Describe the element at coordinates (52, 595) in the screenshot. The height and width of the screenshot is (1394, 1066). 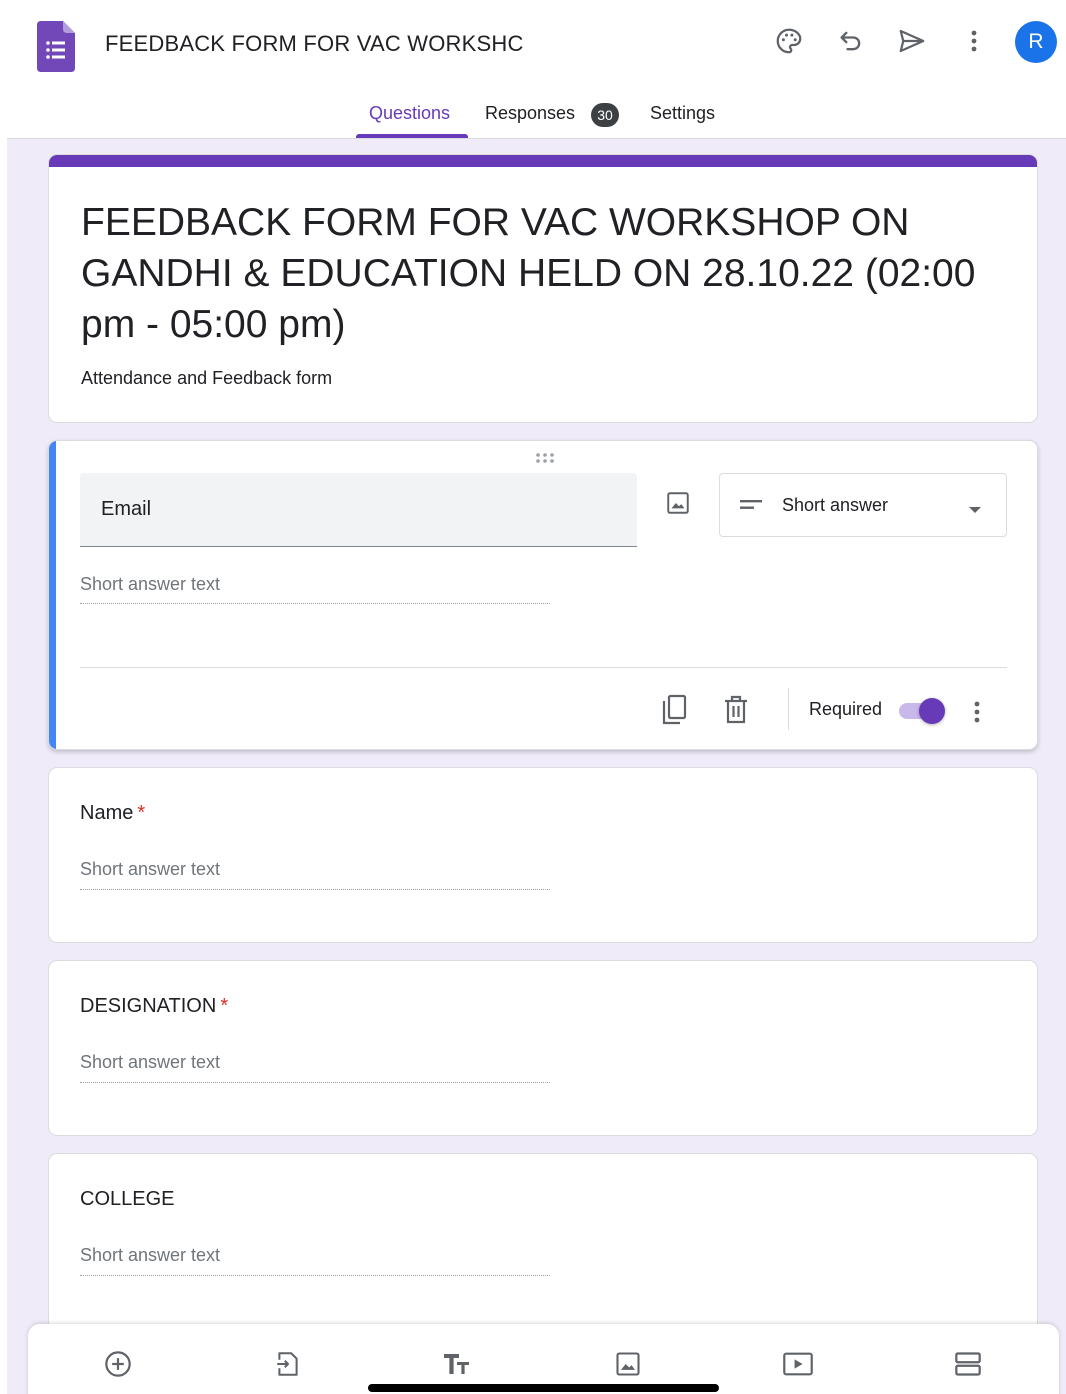
I see `active-indicator-bar` at that location.